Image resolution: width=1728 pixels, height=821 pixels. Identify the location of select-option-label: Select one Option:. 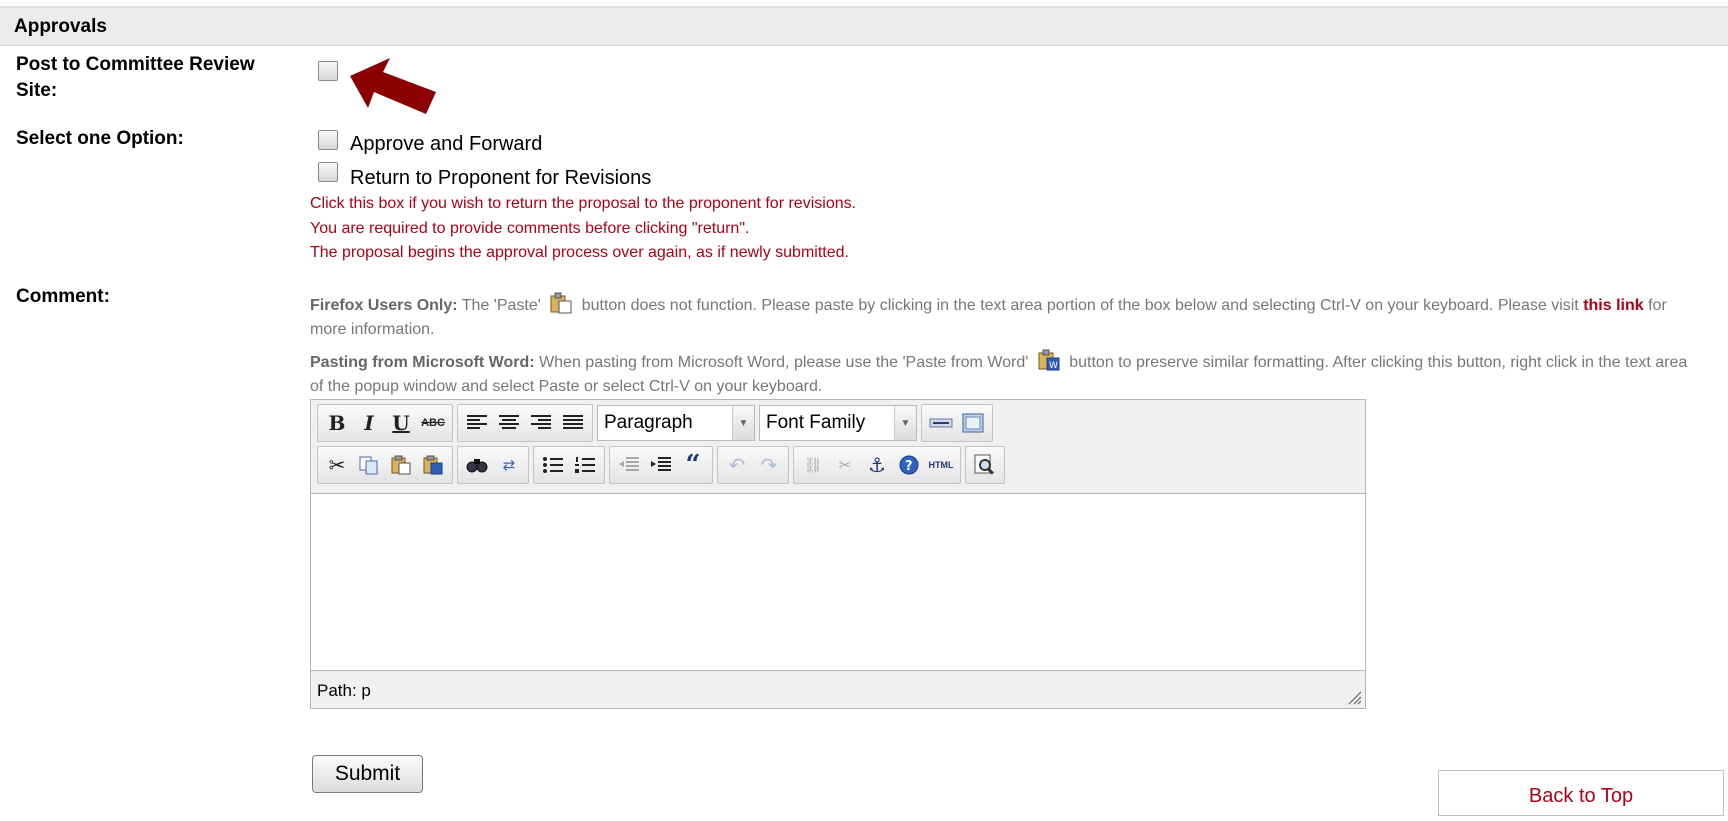
(100, 138).